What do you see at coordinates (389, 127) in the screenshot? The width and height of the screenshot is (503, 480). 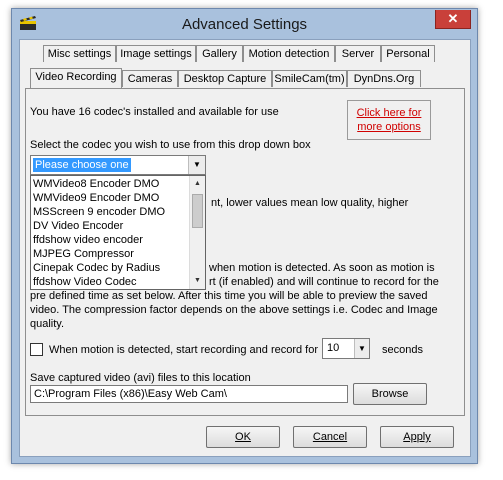 I see `link-text-line2: more options` at bounding box center [389, 127].